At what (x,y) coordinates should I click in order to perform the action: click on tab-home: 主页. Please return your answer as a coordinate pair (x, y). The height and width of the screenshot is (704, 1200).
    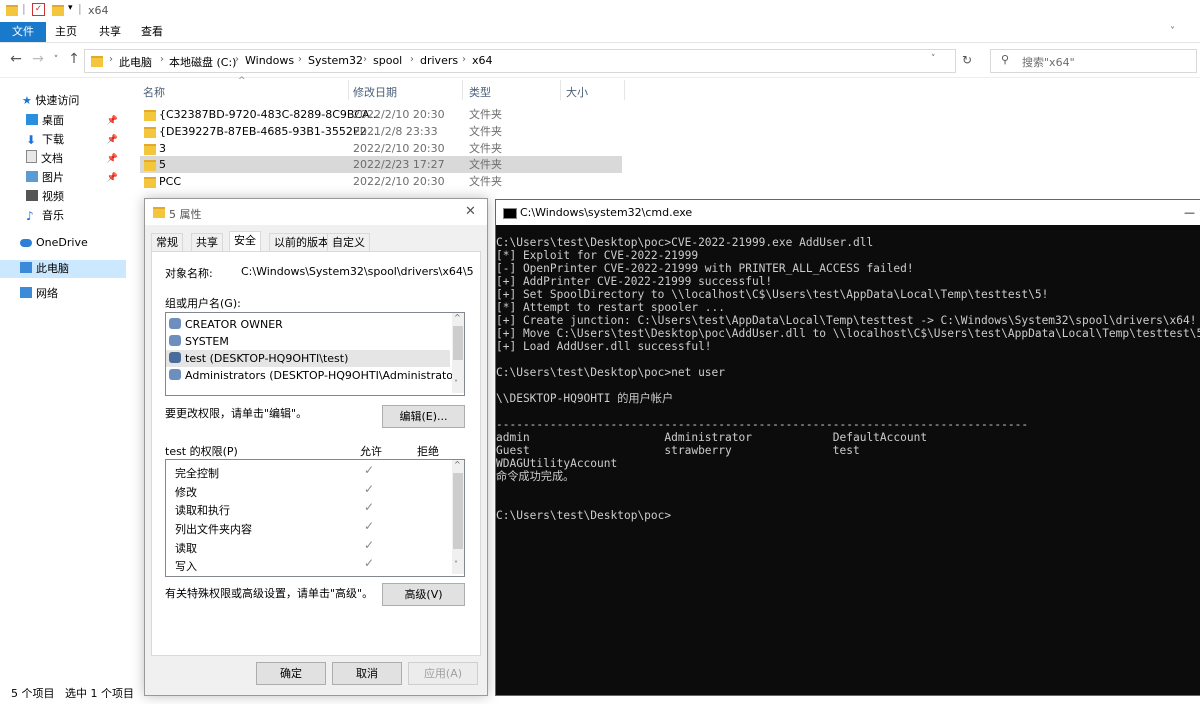
    Looking at the image, I should click on (66, 32).